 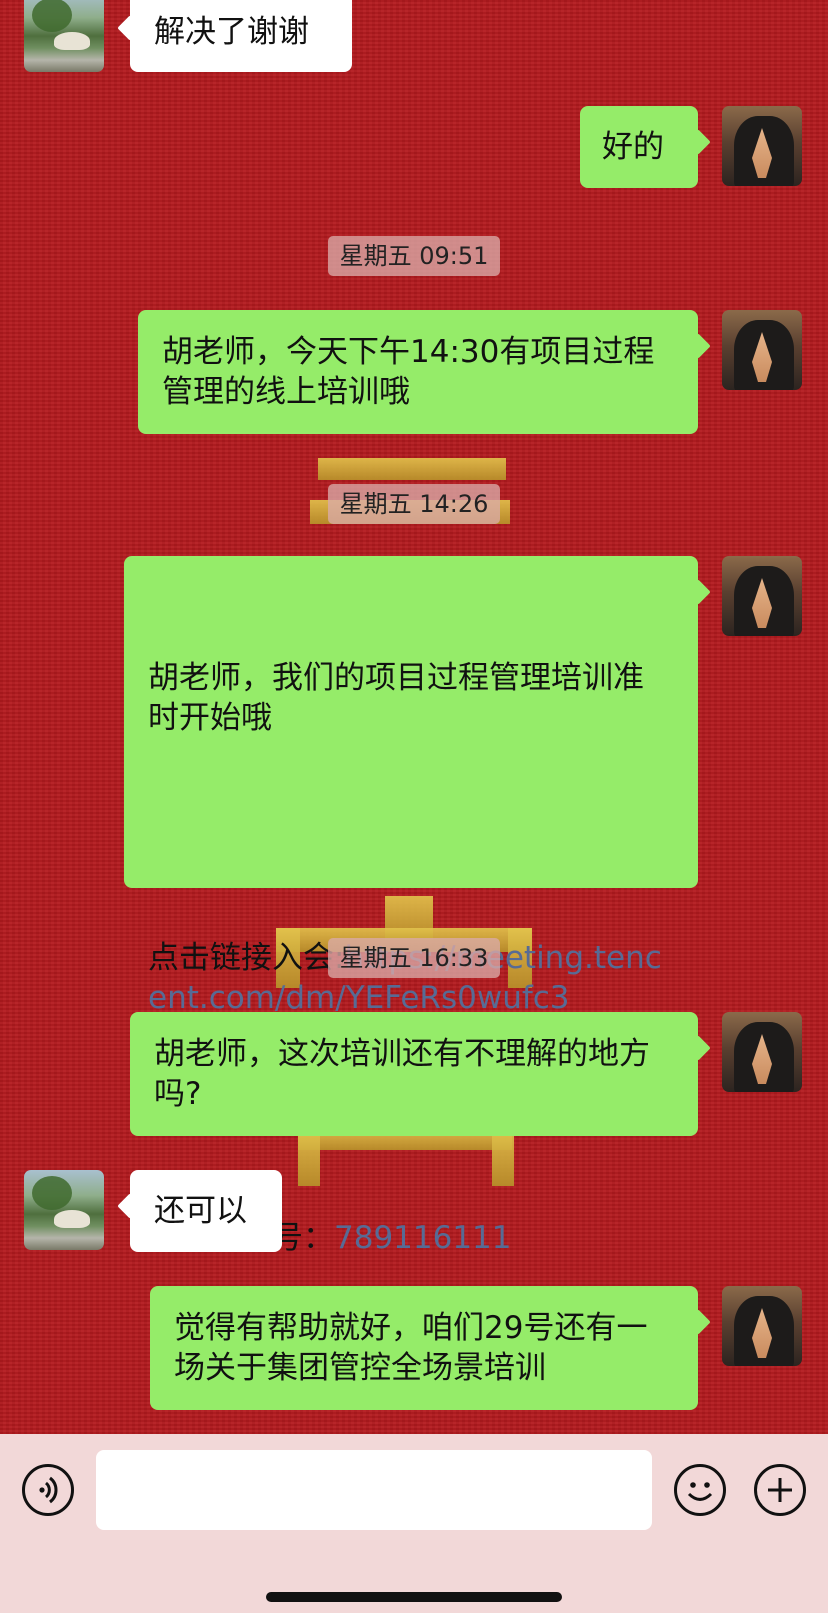 I want to click on emoji-icon, so click(x=700, y=1490).